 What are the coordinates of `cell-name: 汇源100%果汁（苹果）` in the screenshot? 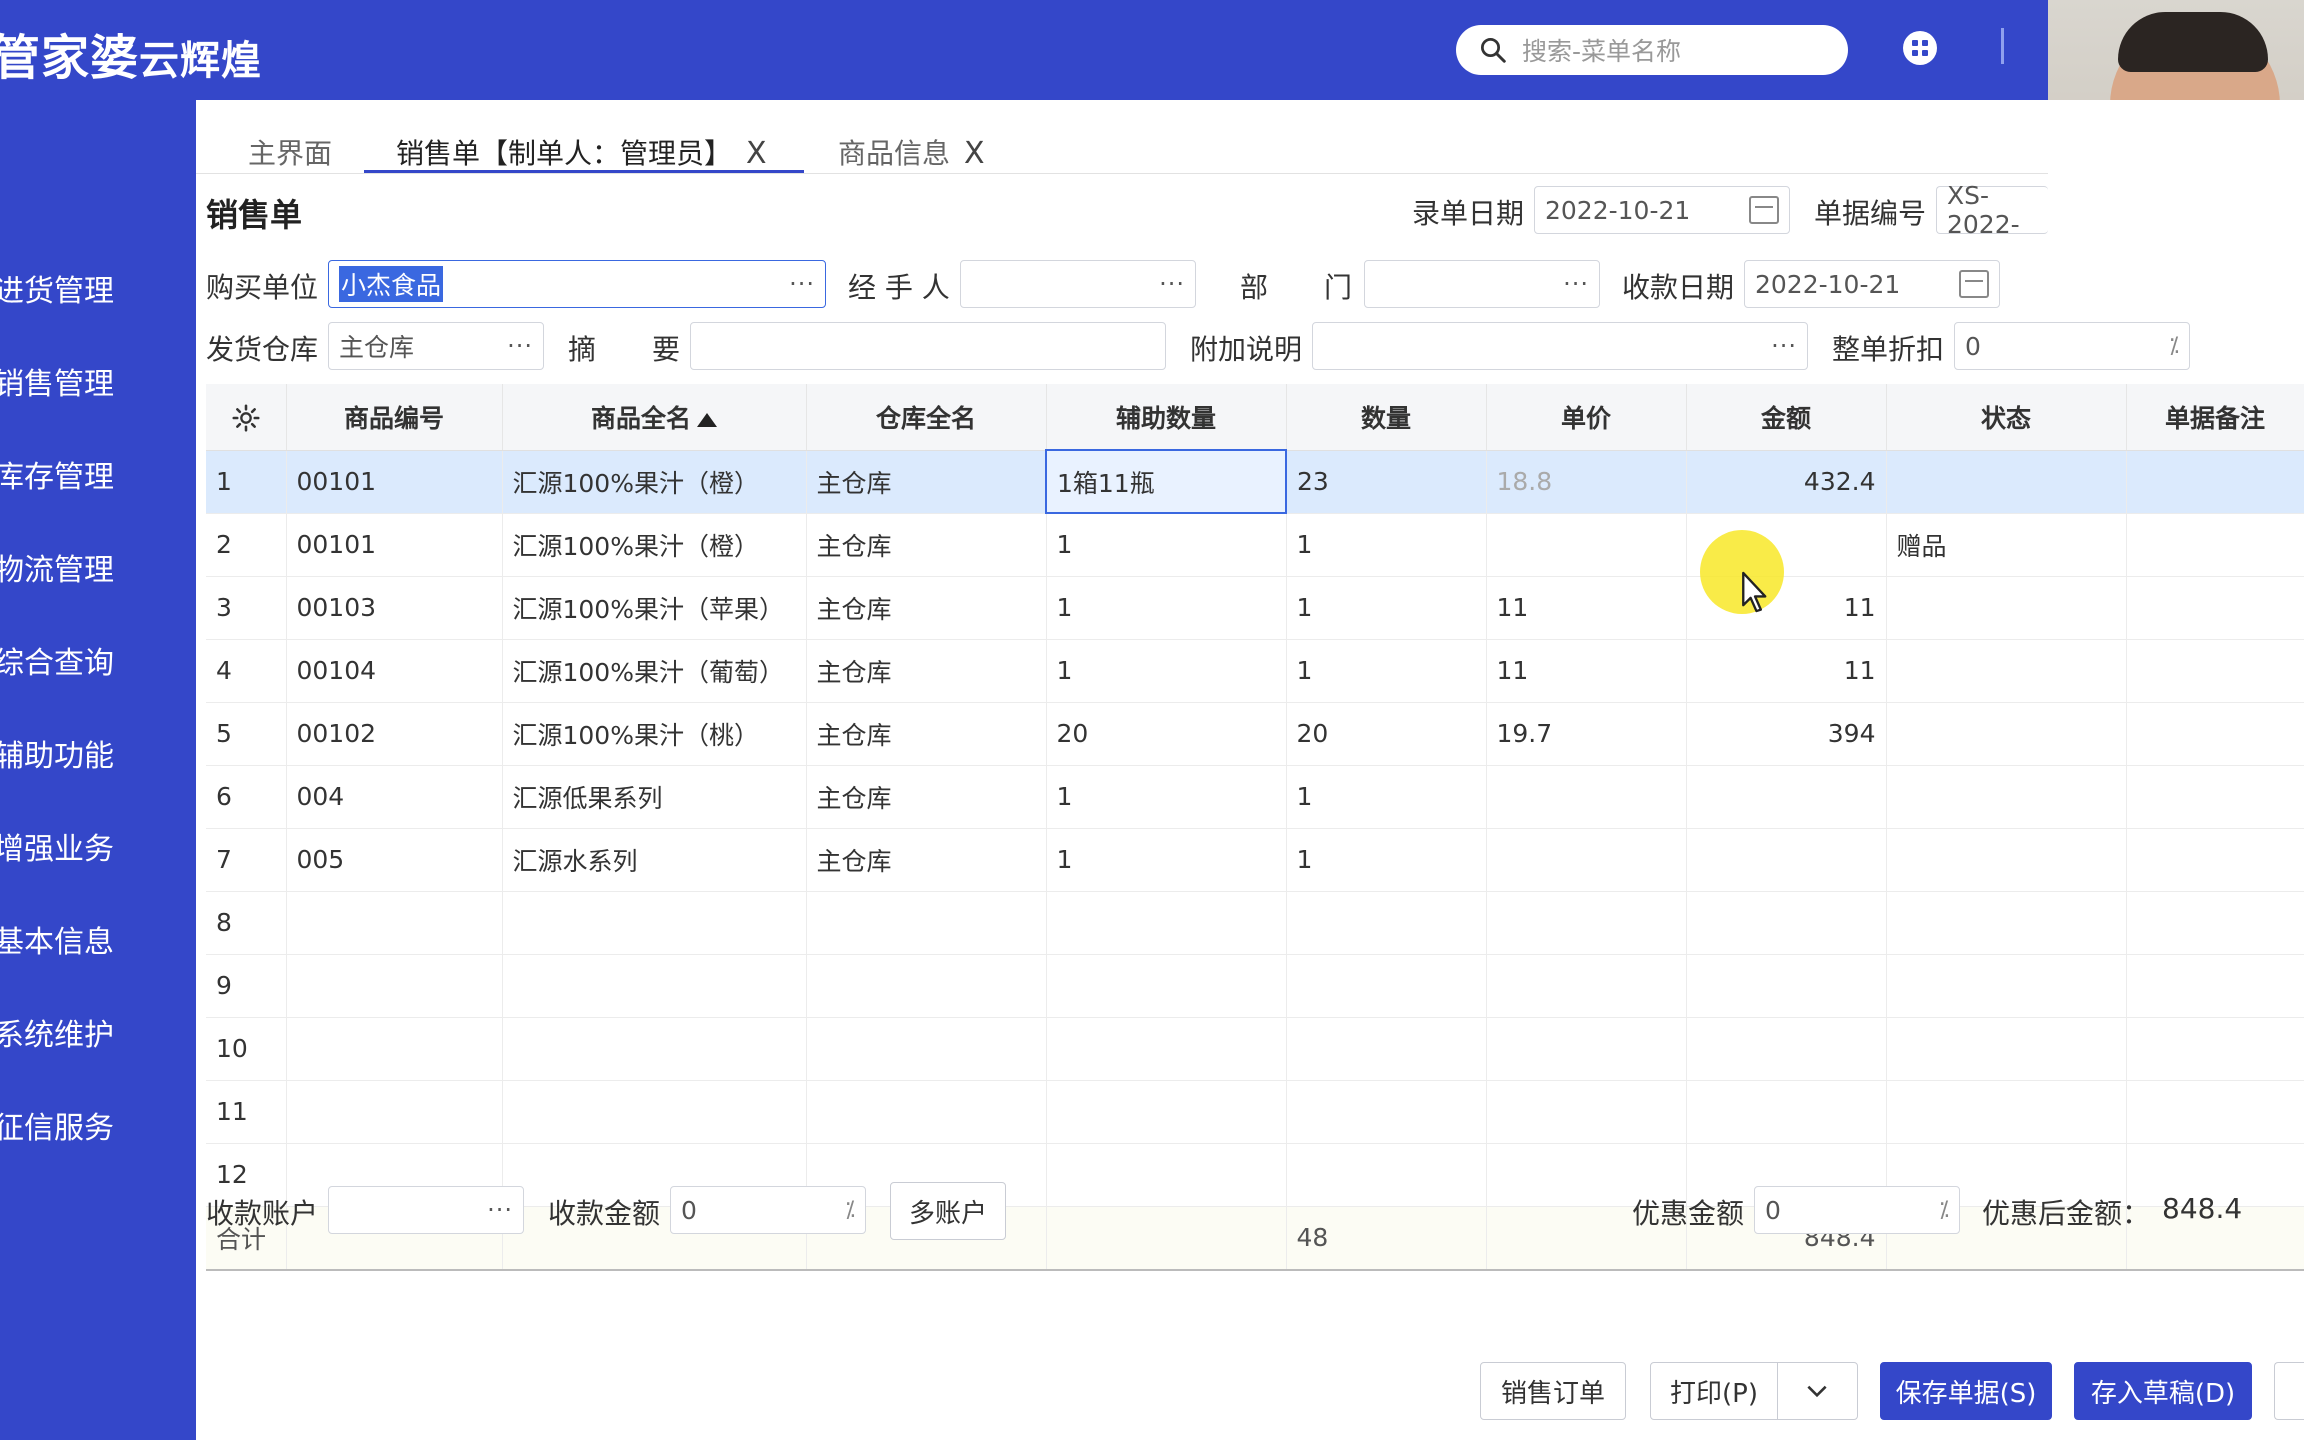 It's located at (654, 608).